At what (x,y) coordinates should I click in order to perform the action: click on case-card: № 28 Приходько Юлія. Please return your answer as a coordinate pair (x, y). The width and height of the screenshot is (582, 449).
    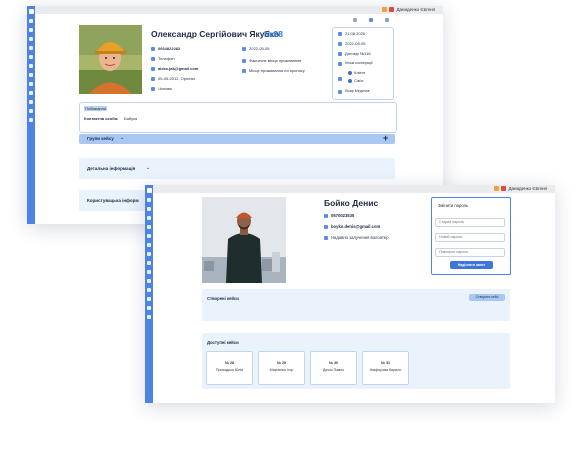
    Looking at the image, I should click on (229, 368).